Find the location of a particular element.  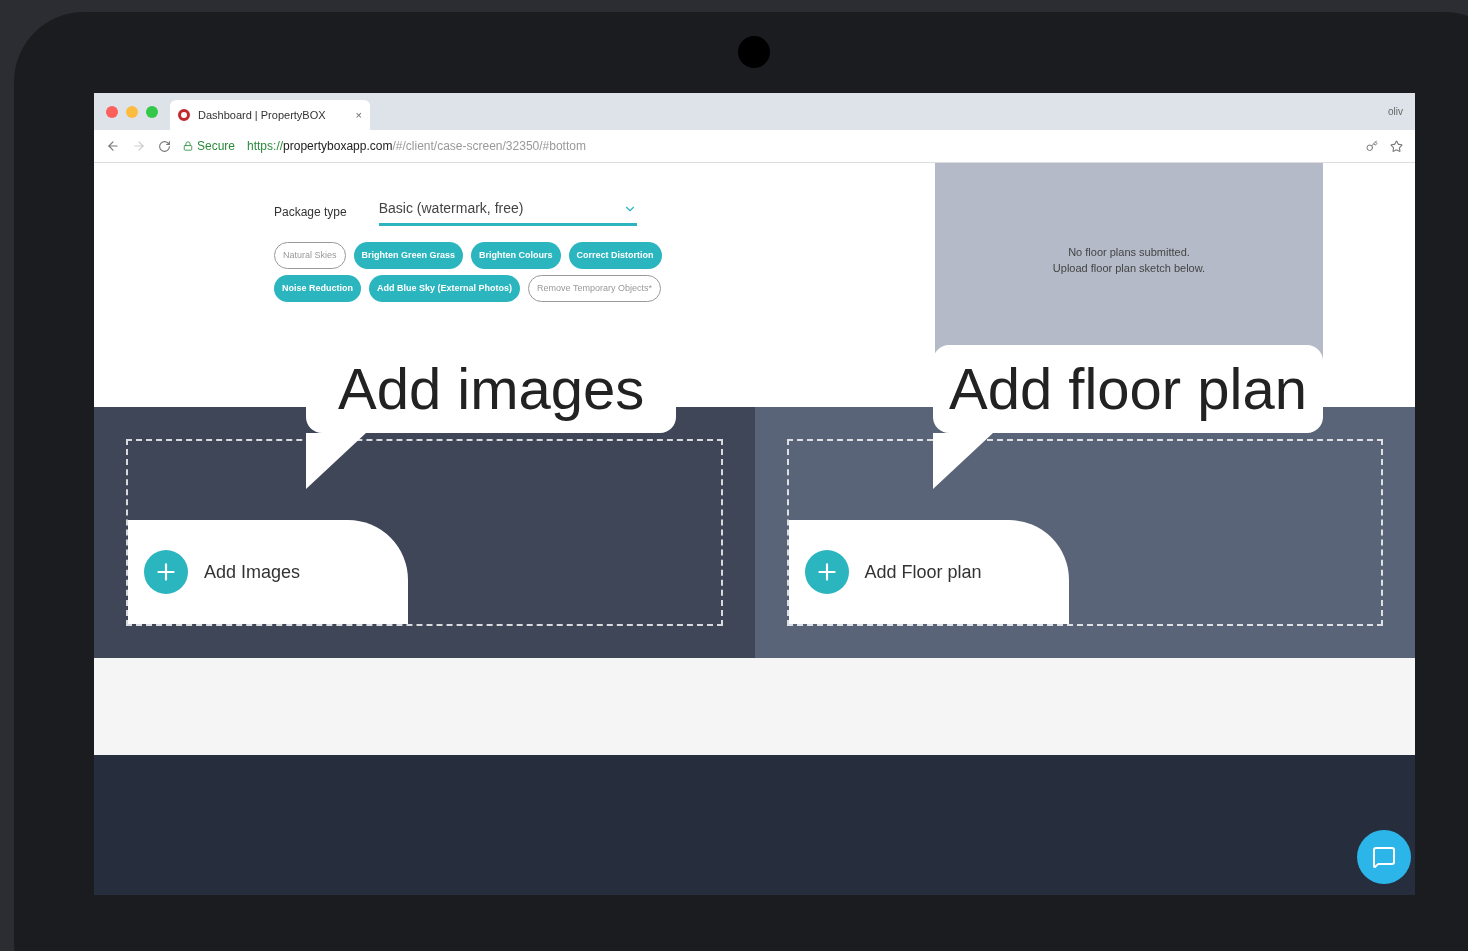

chat-icon is located at coordinates (1384, 857).